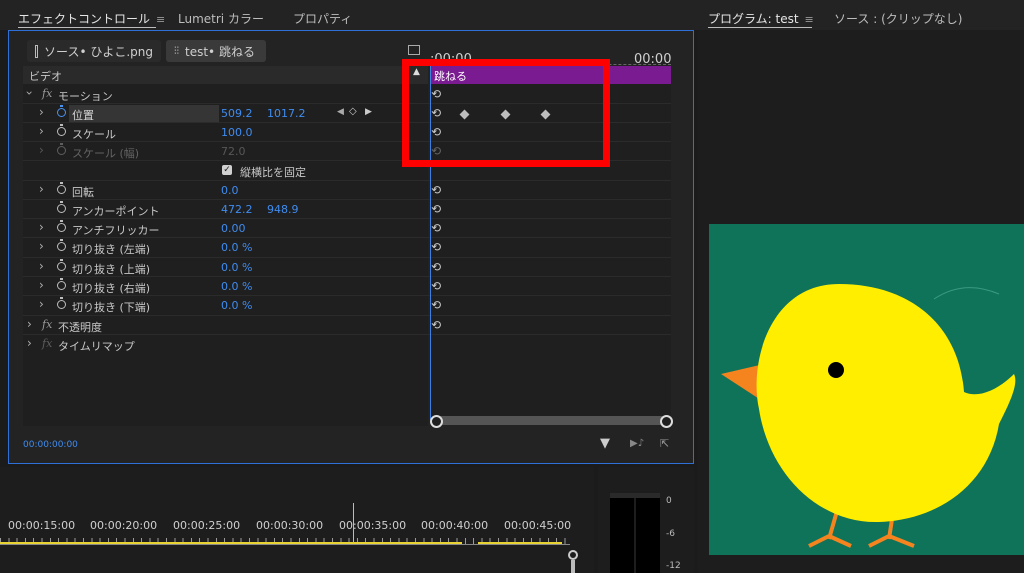 This screenshot has width=1024, height=573. I want to click on crop-right-value: 0.0 %, so click(236, 286).